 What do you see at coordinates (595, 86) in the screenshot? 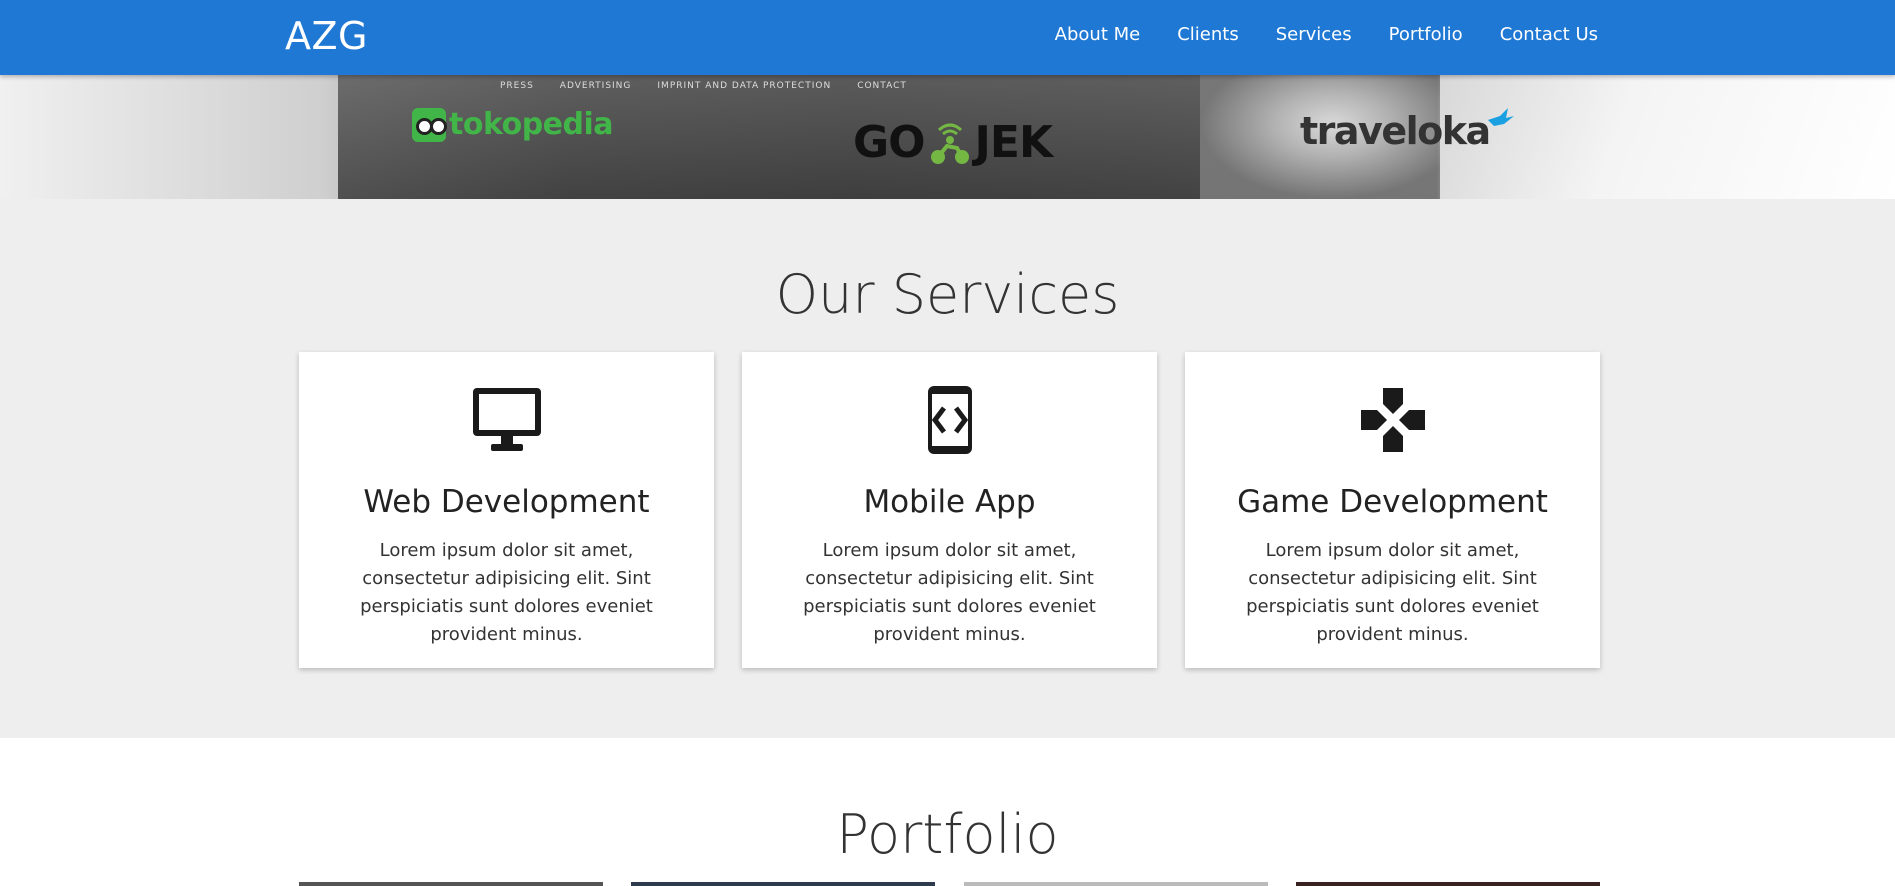
I see `background-menu-item: ADVERTISING` at bounding box center [595, 86].